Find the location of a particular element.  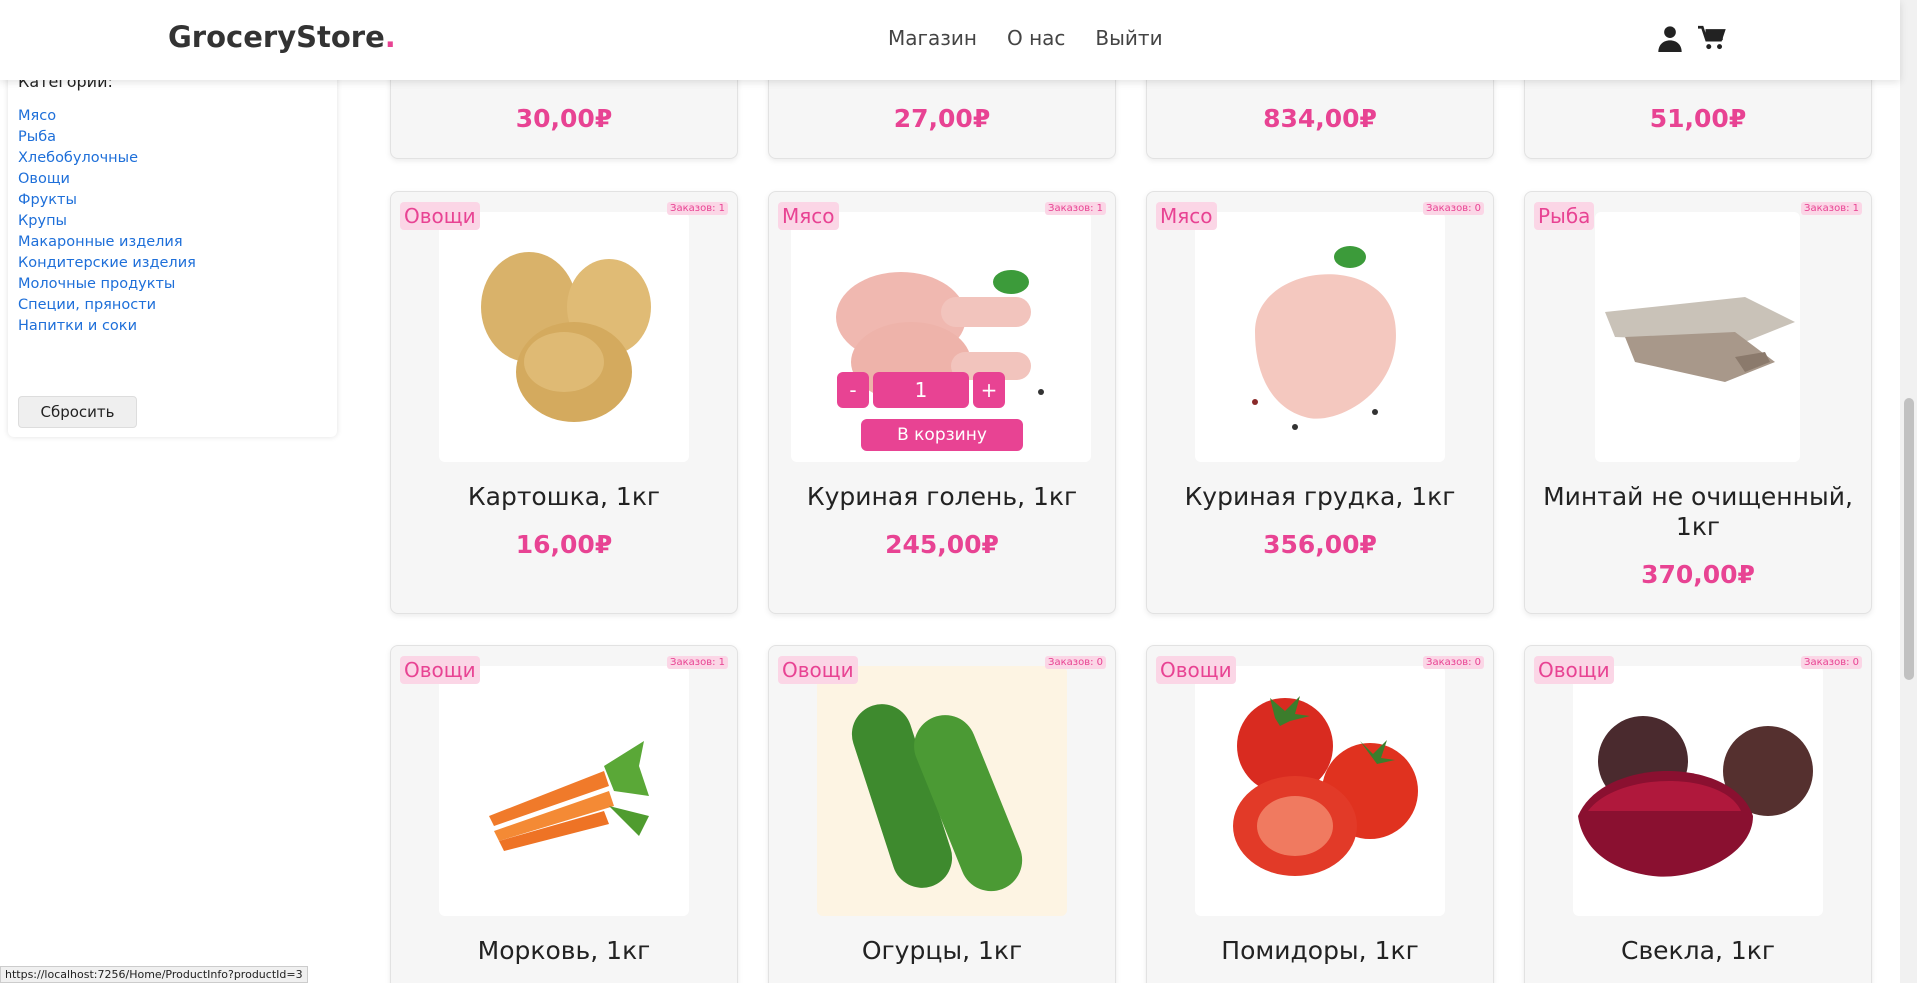

product-price: 27,00₽ is located at coordinates (942, 118).